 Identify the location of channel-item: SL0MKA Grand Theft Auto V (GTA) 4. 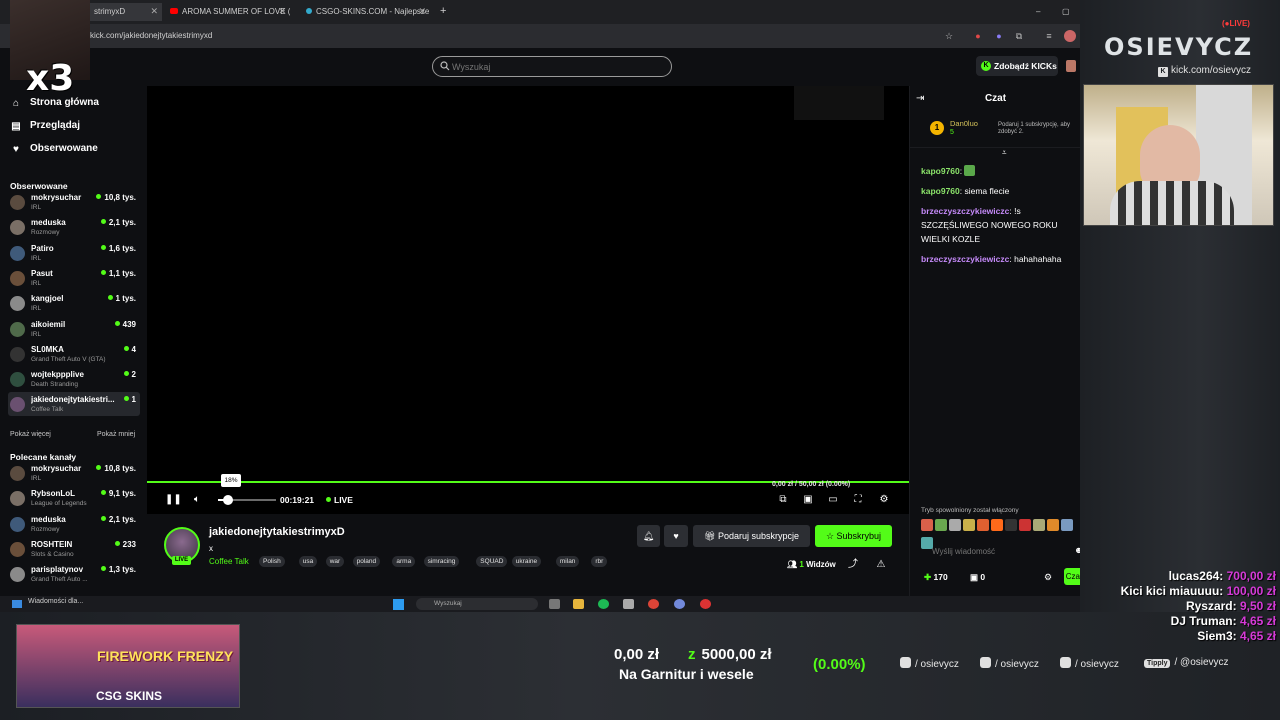
(74, 354).